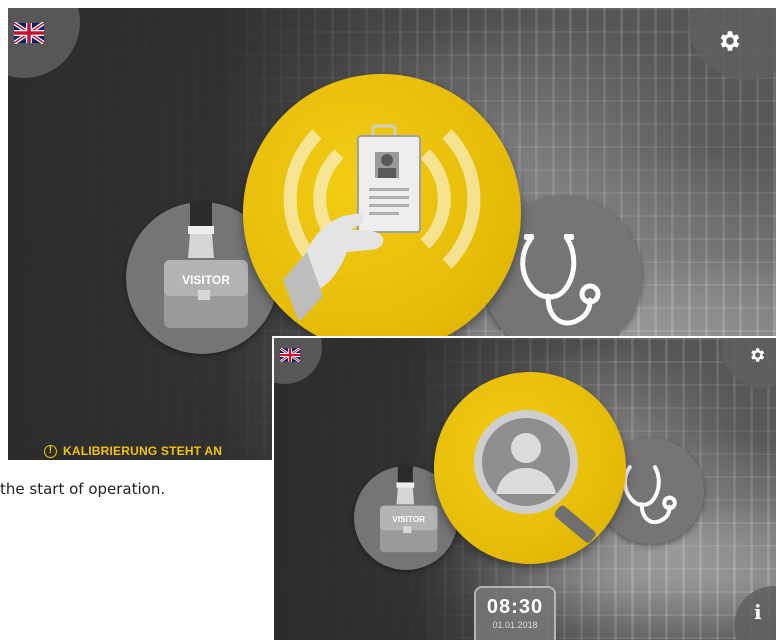 The width and height of the screenshot is (776, 640). What do you see at coordinates (50, 451) in the screenshot?
I see `warning-icon: !` at bounding box center [50, 451].